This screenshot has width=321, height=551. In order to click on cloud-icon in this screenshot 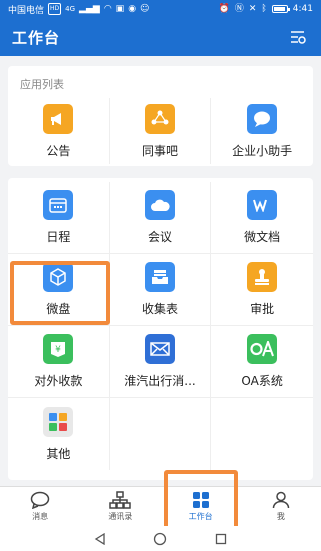, I will do `click(159, 205)`.